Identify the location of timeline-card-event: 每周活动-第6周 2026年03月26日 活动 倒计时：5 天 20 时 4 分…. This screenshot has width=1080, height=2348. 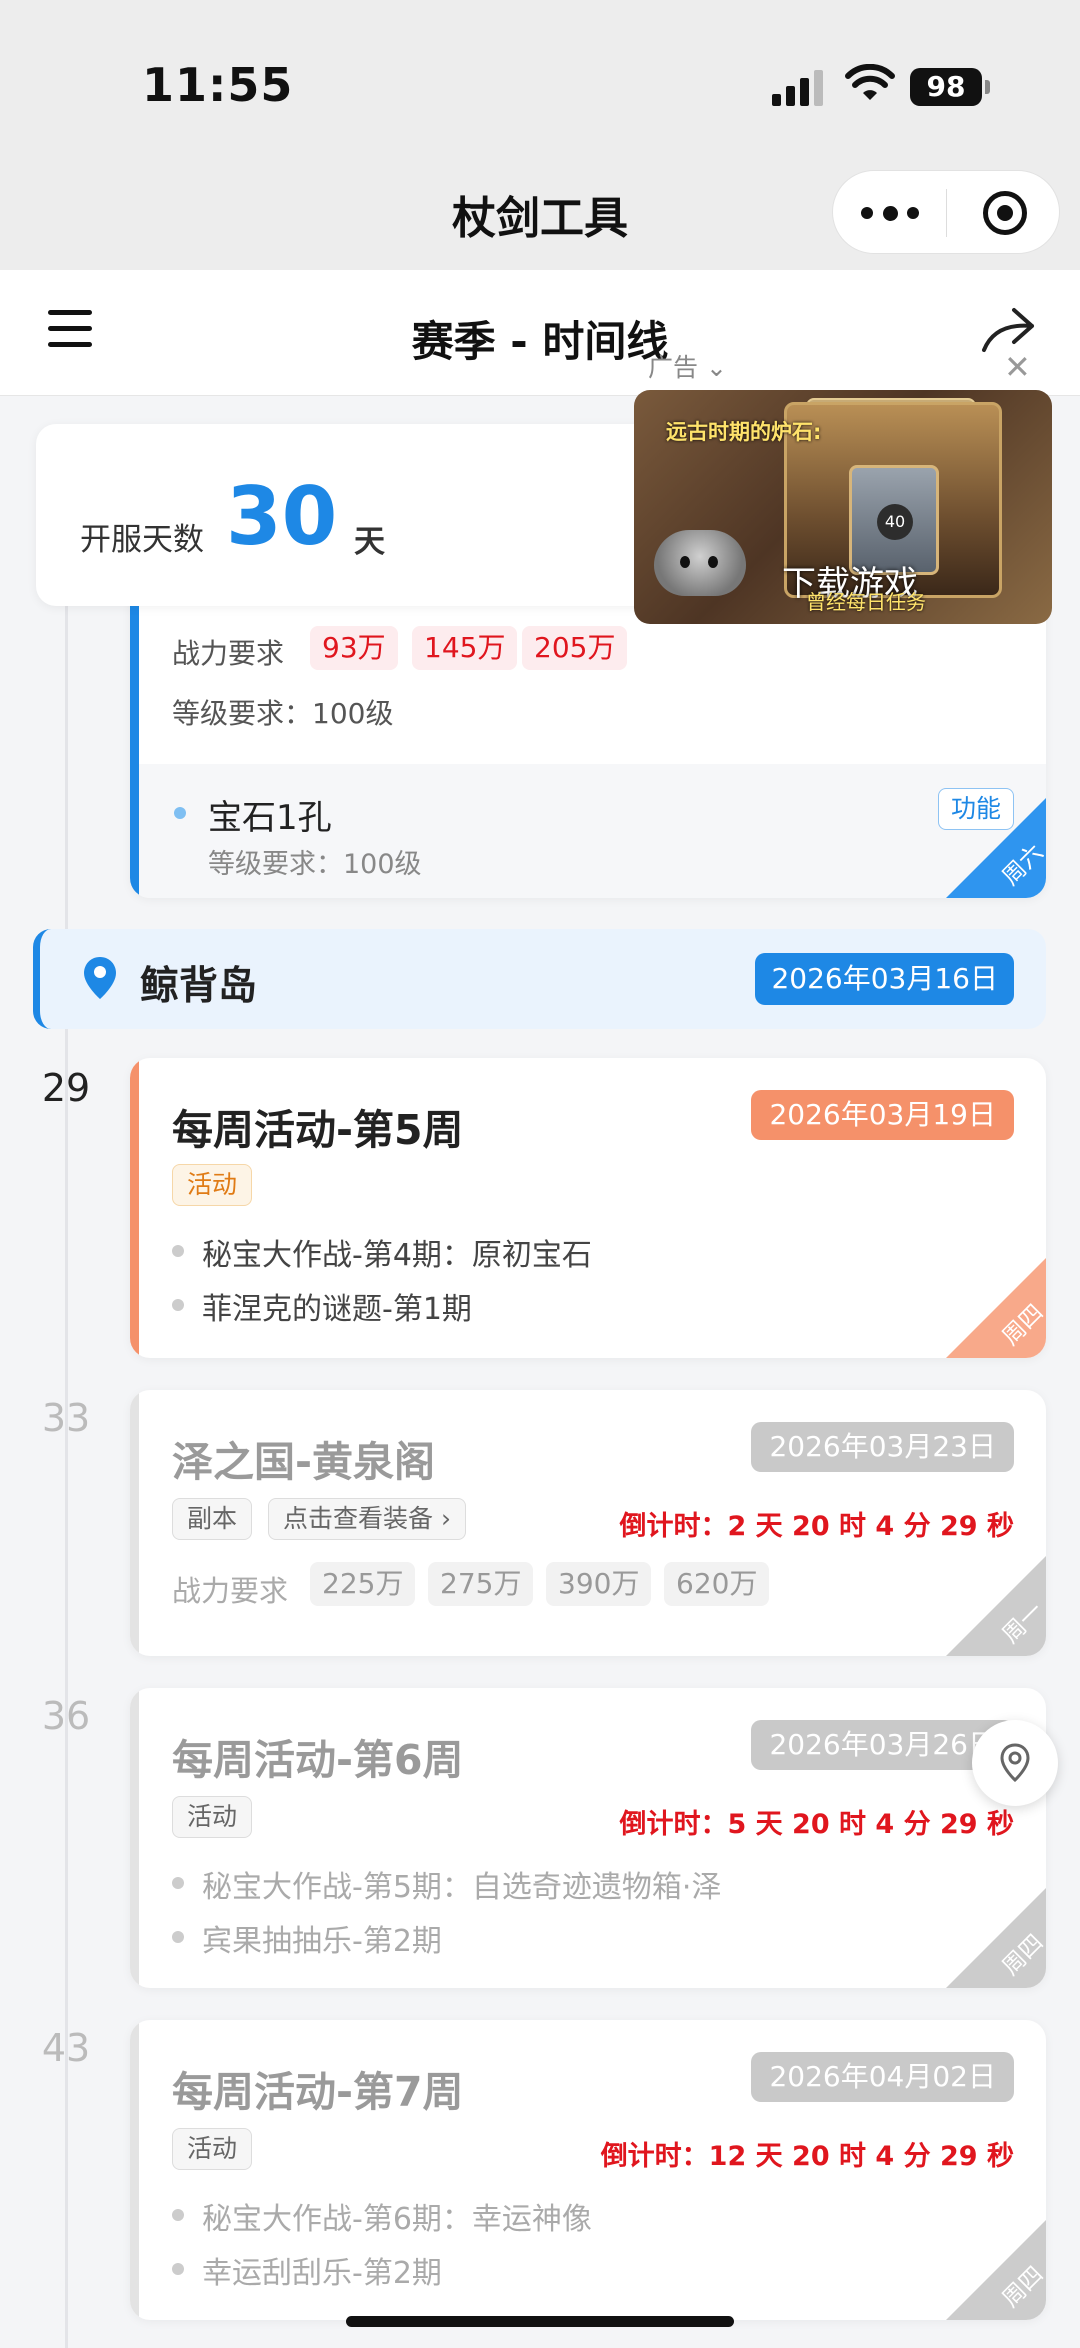
(588, 1838).